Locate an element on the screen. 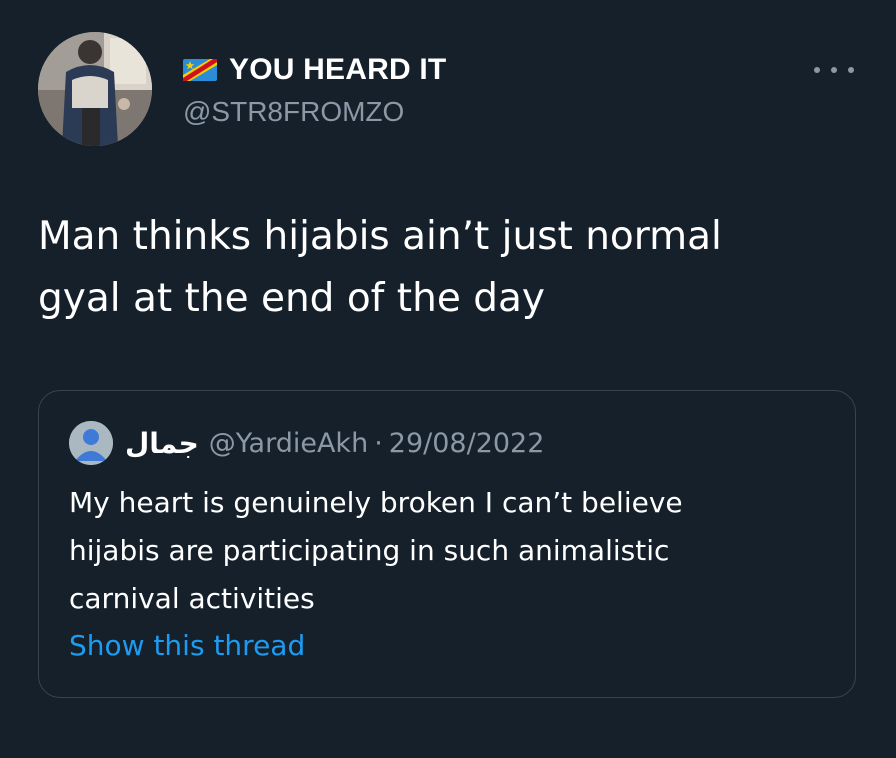 The image size is (896, 758). quoted-tweet-date: 29/08/2022 is located at coordinates (467, 443).